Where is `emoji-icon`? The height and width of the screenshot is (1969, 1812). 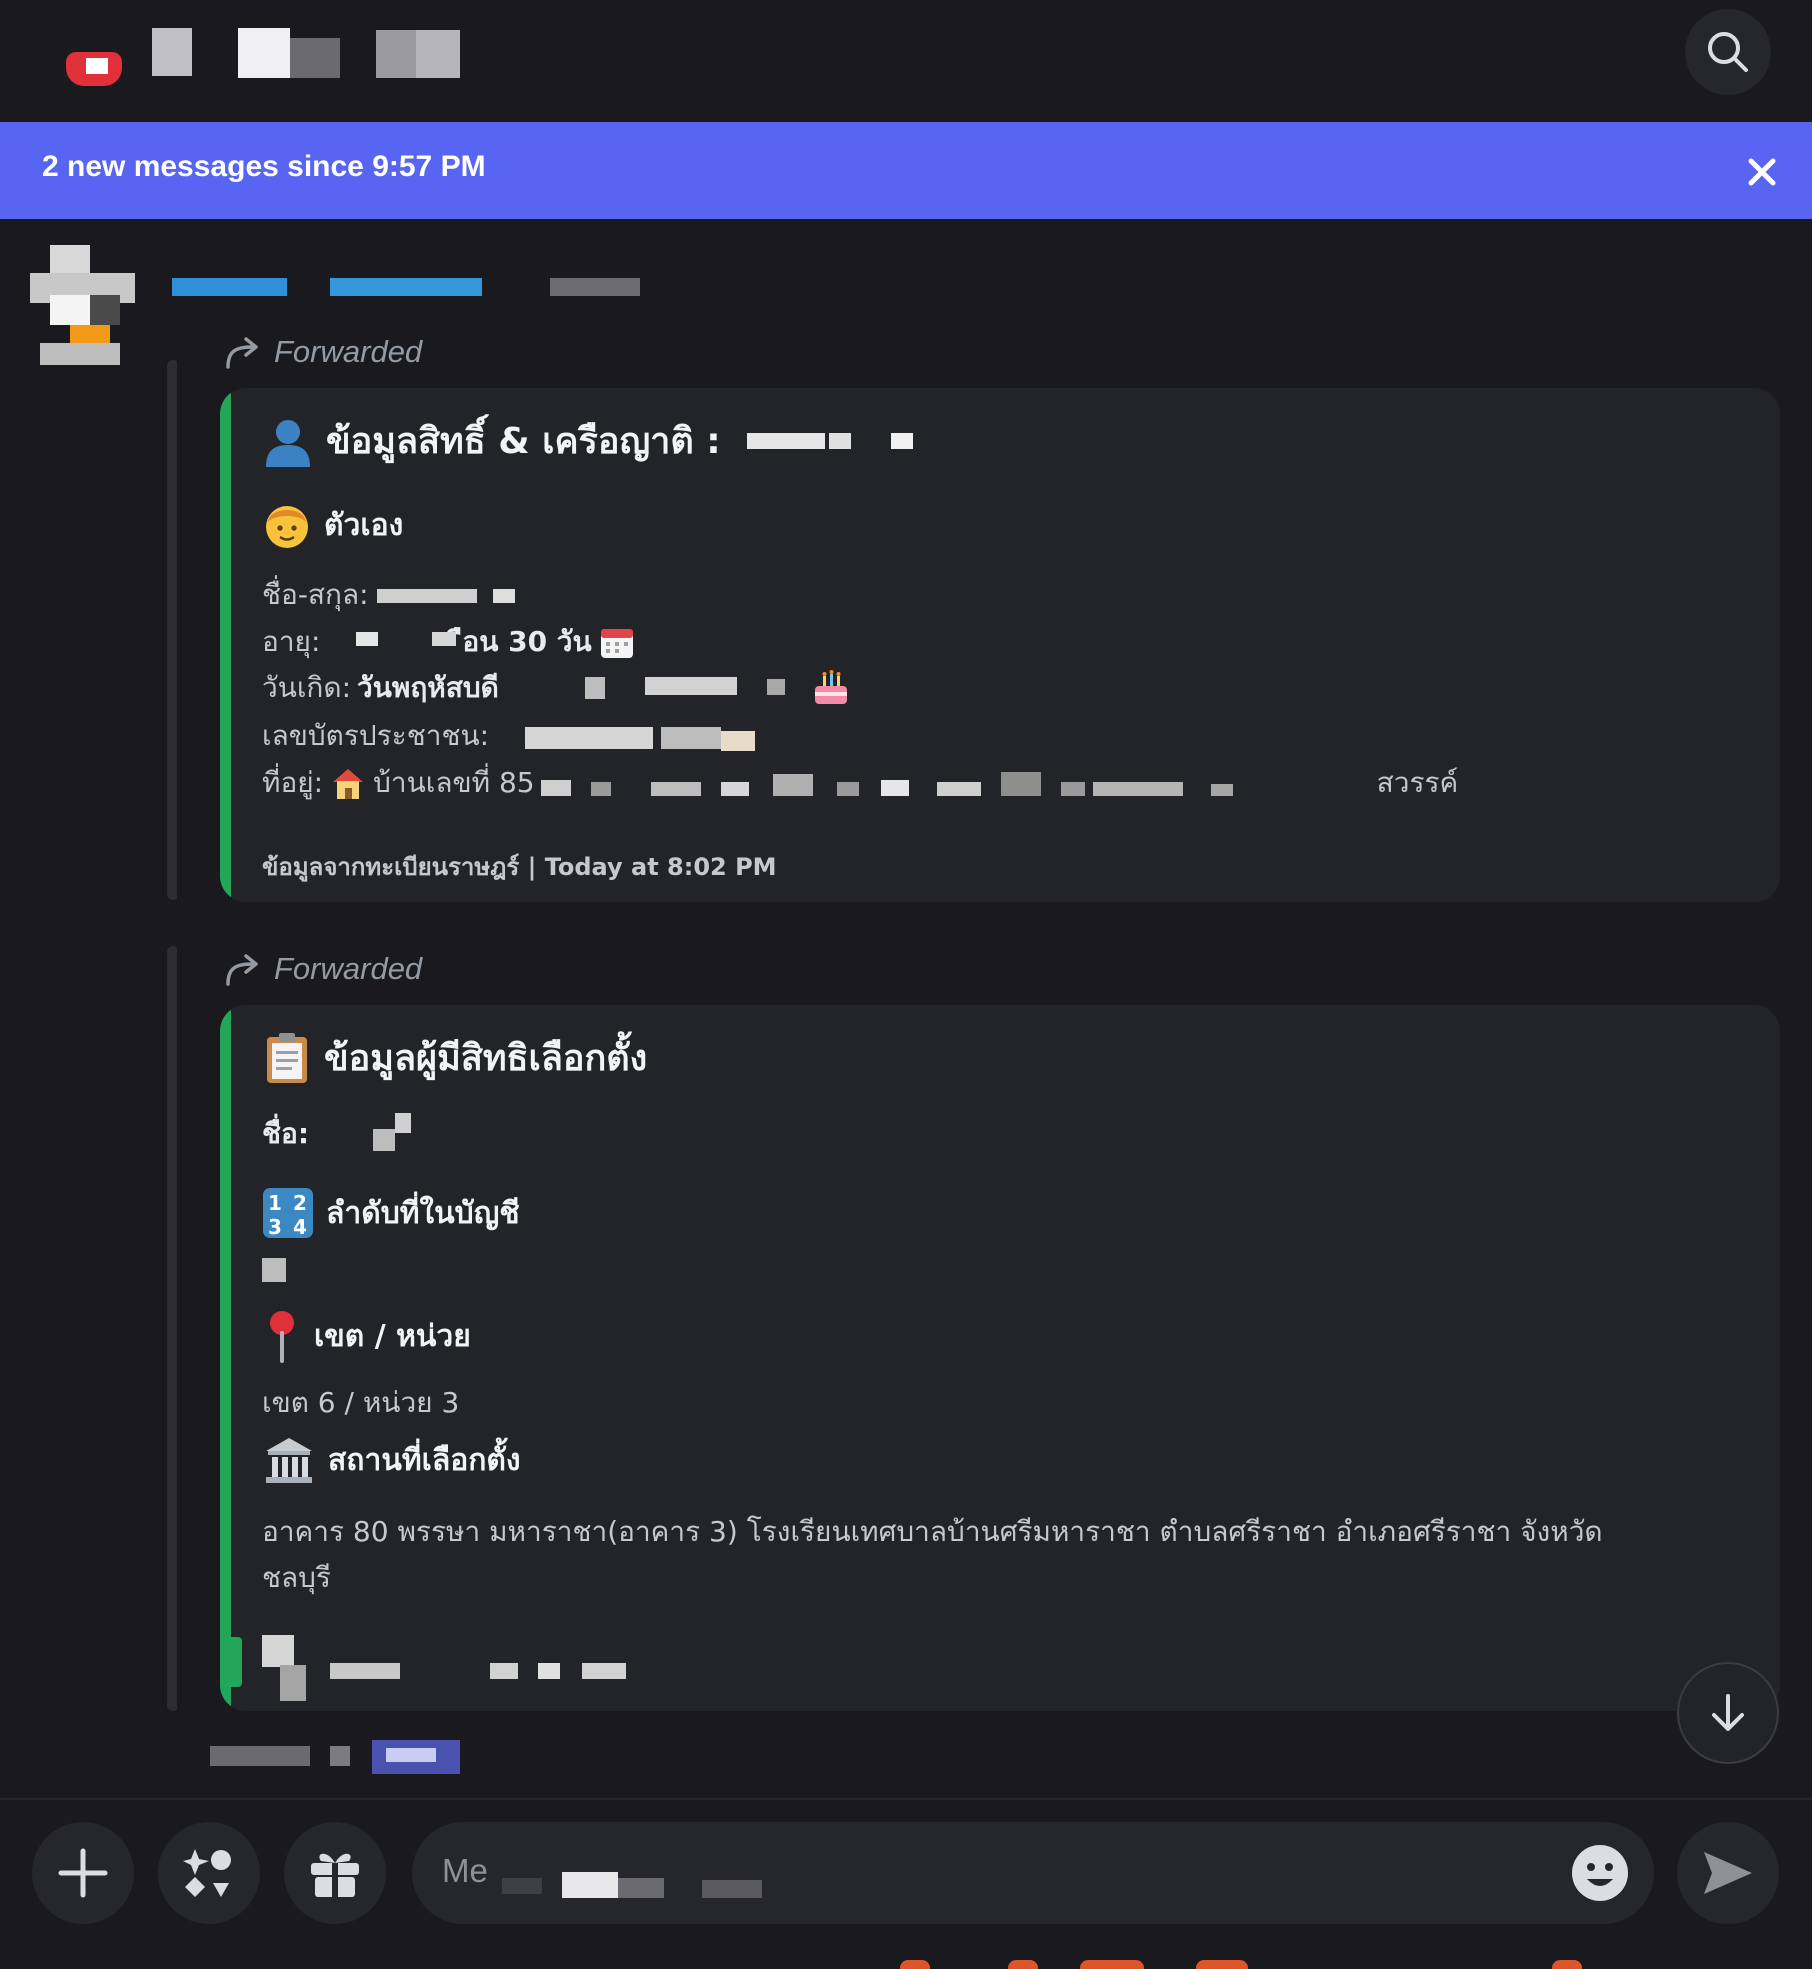 emoji-icon is located at coordinates (1600, 1873).